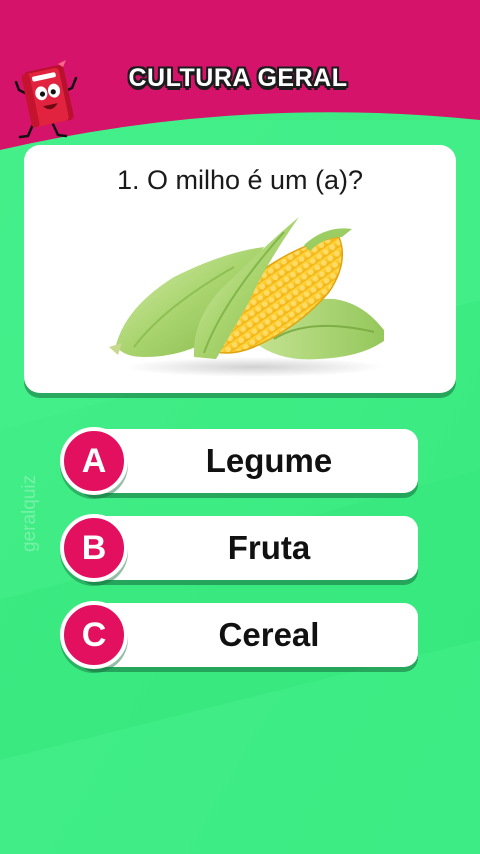  What do you see at coordinates (46, 99) in the screenshot?
I see `mascot-book-icon` at bounding box center [46, 99].